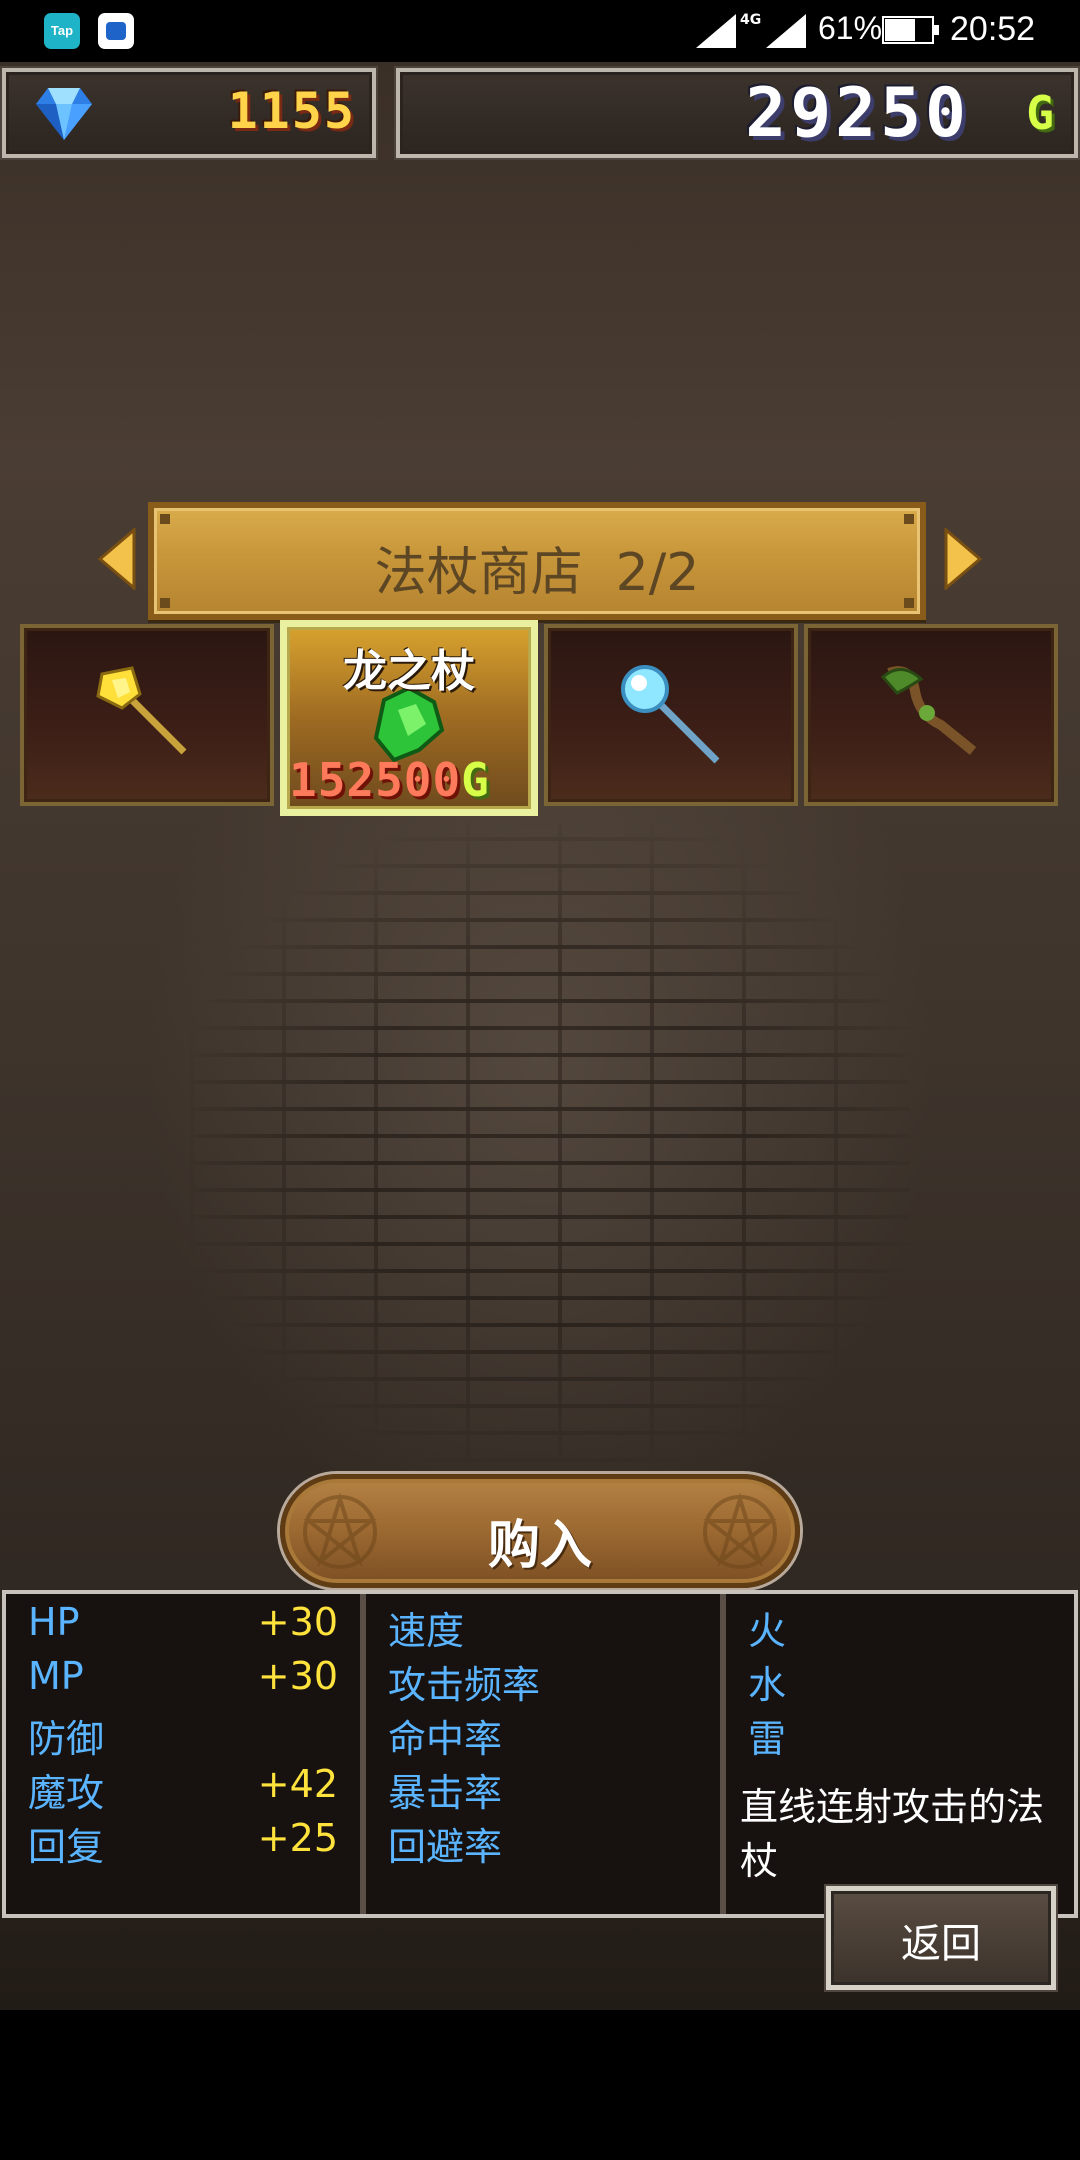  Describe the element at coordinates (910, 30) in the screenshot. I see `battery-icon` at that location.